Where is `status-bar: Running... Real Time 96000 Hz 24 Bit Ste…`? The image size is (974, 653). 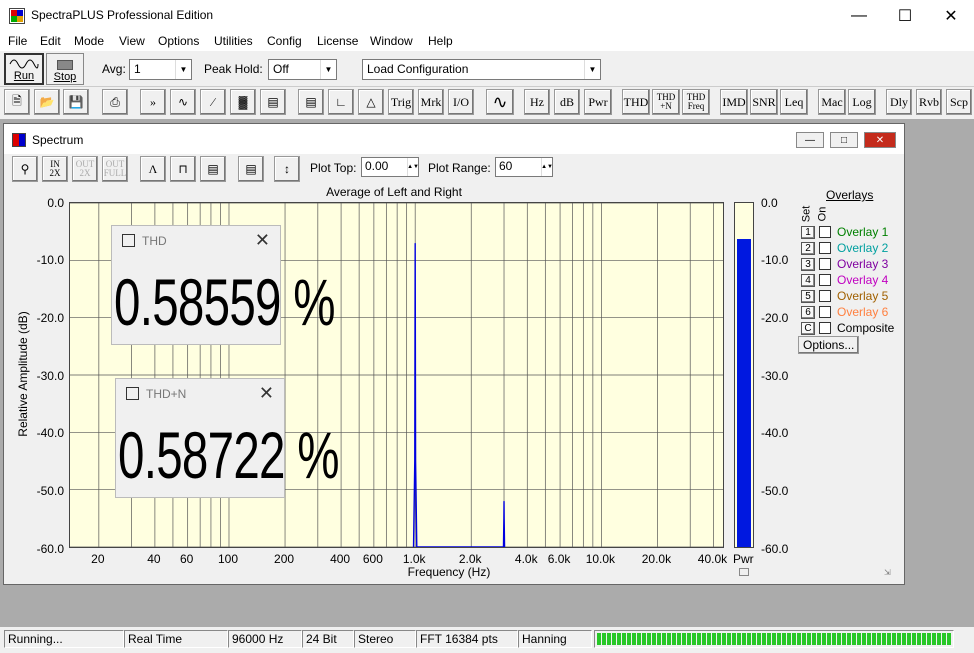 status-bar: Running... Real Time 96000 Hz 24 Bit Ste… is located at coordinates (487, 640).